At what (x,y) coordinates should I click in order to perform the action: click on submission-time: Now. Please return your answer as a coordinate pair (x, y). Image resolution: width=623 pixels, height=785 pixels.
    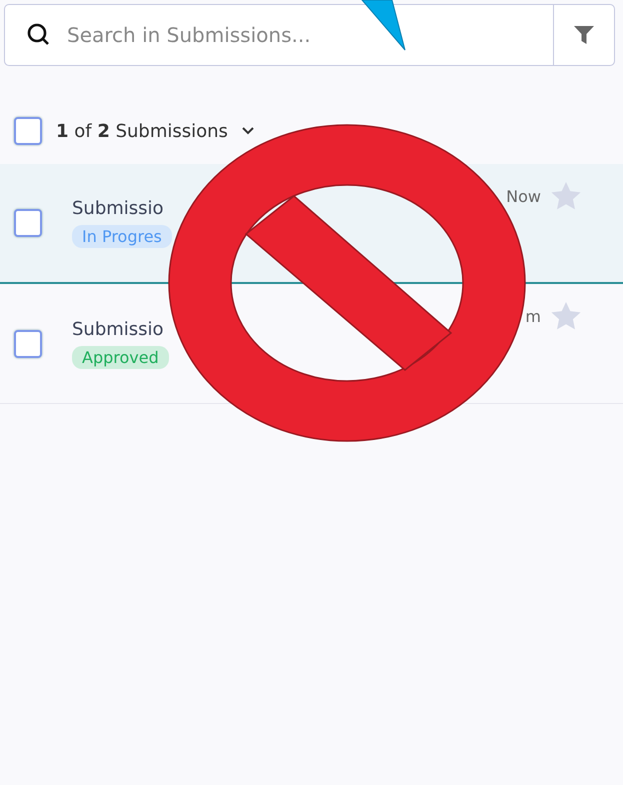
    Looking at the image, I should click on (523, 196).